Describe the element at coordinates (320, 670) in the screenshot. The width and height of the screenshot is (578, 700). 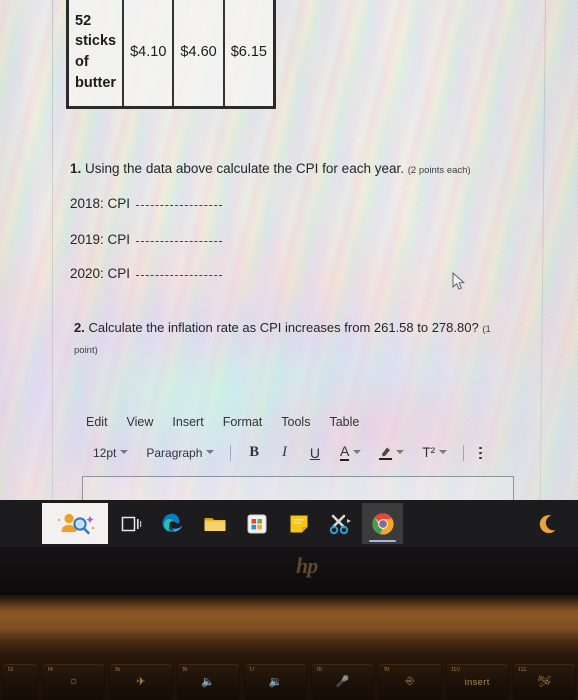
I see `key-fn-label: f8` at that location.